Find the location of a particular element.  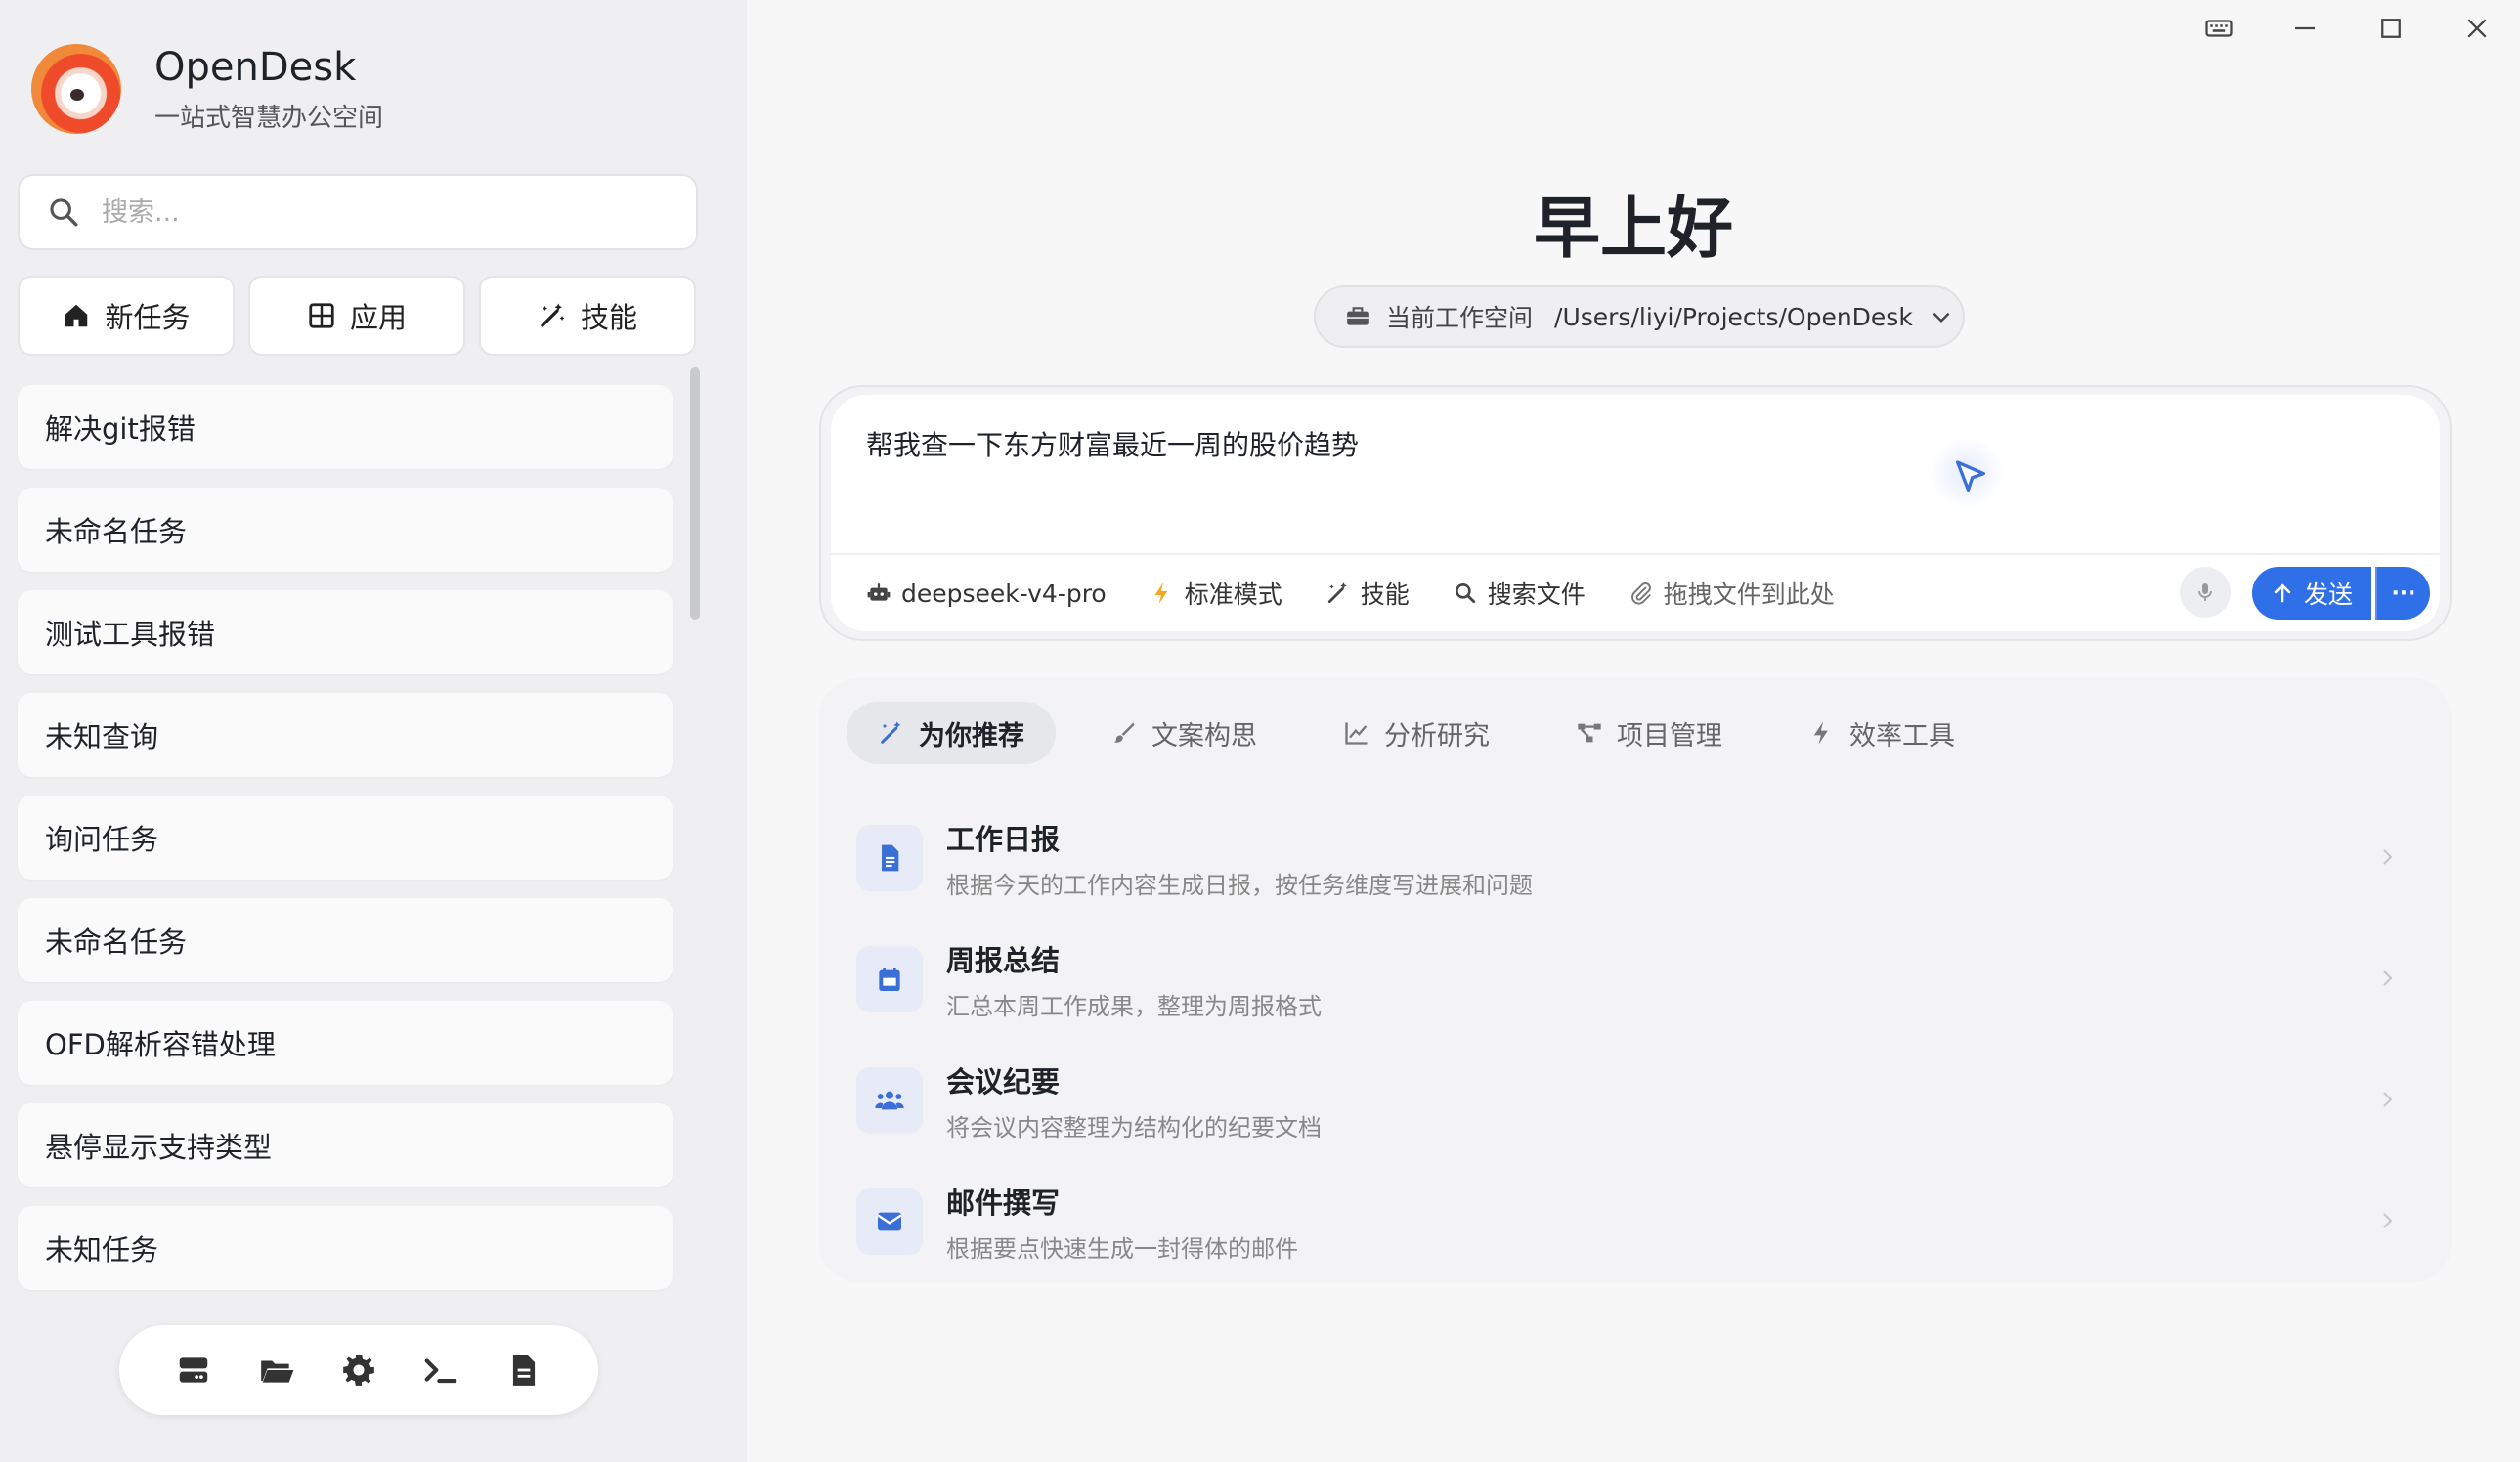

tab-recommended: 为你推荐 is located at coordinates (951, 733).